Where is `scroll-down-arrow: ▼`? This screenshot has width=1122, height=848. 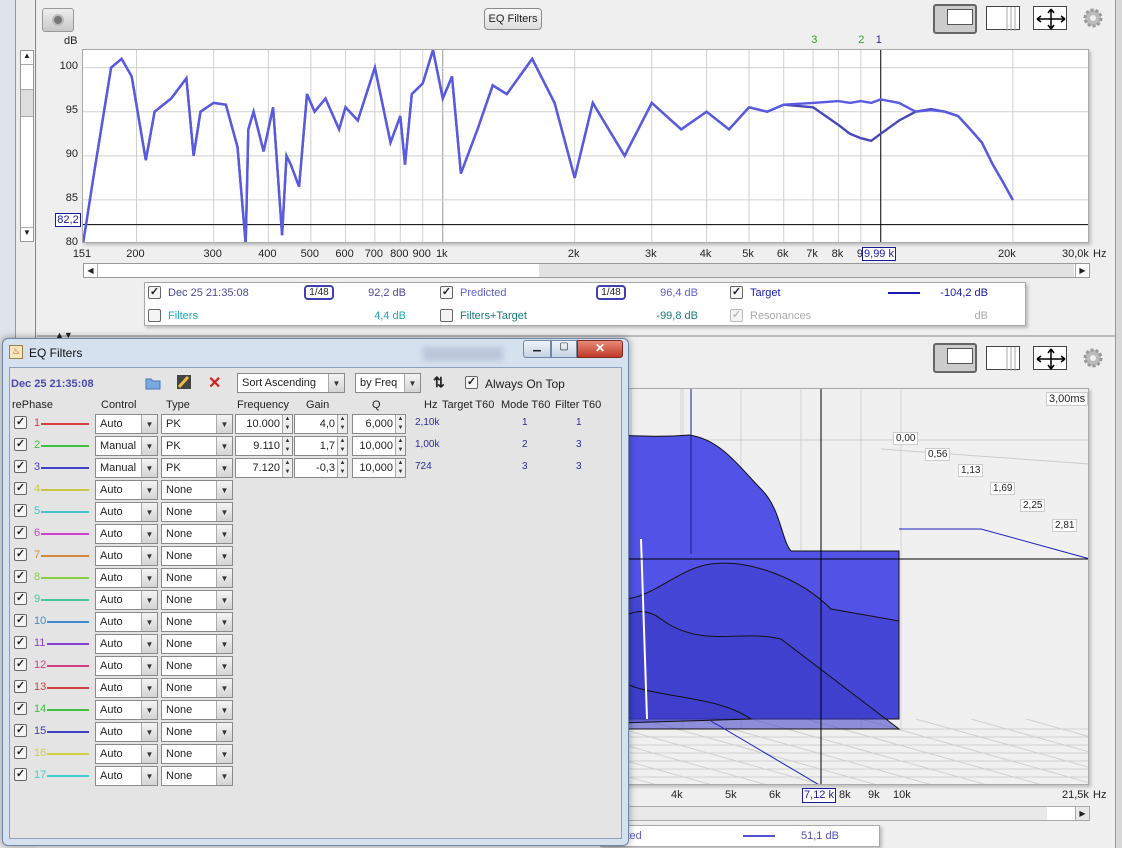 scroll-down-arrow: ▼ is located at coordinates (27, 234).